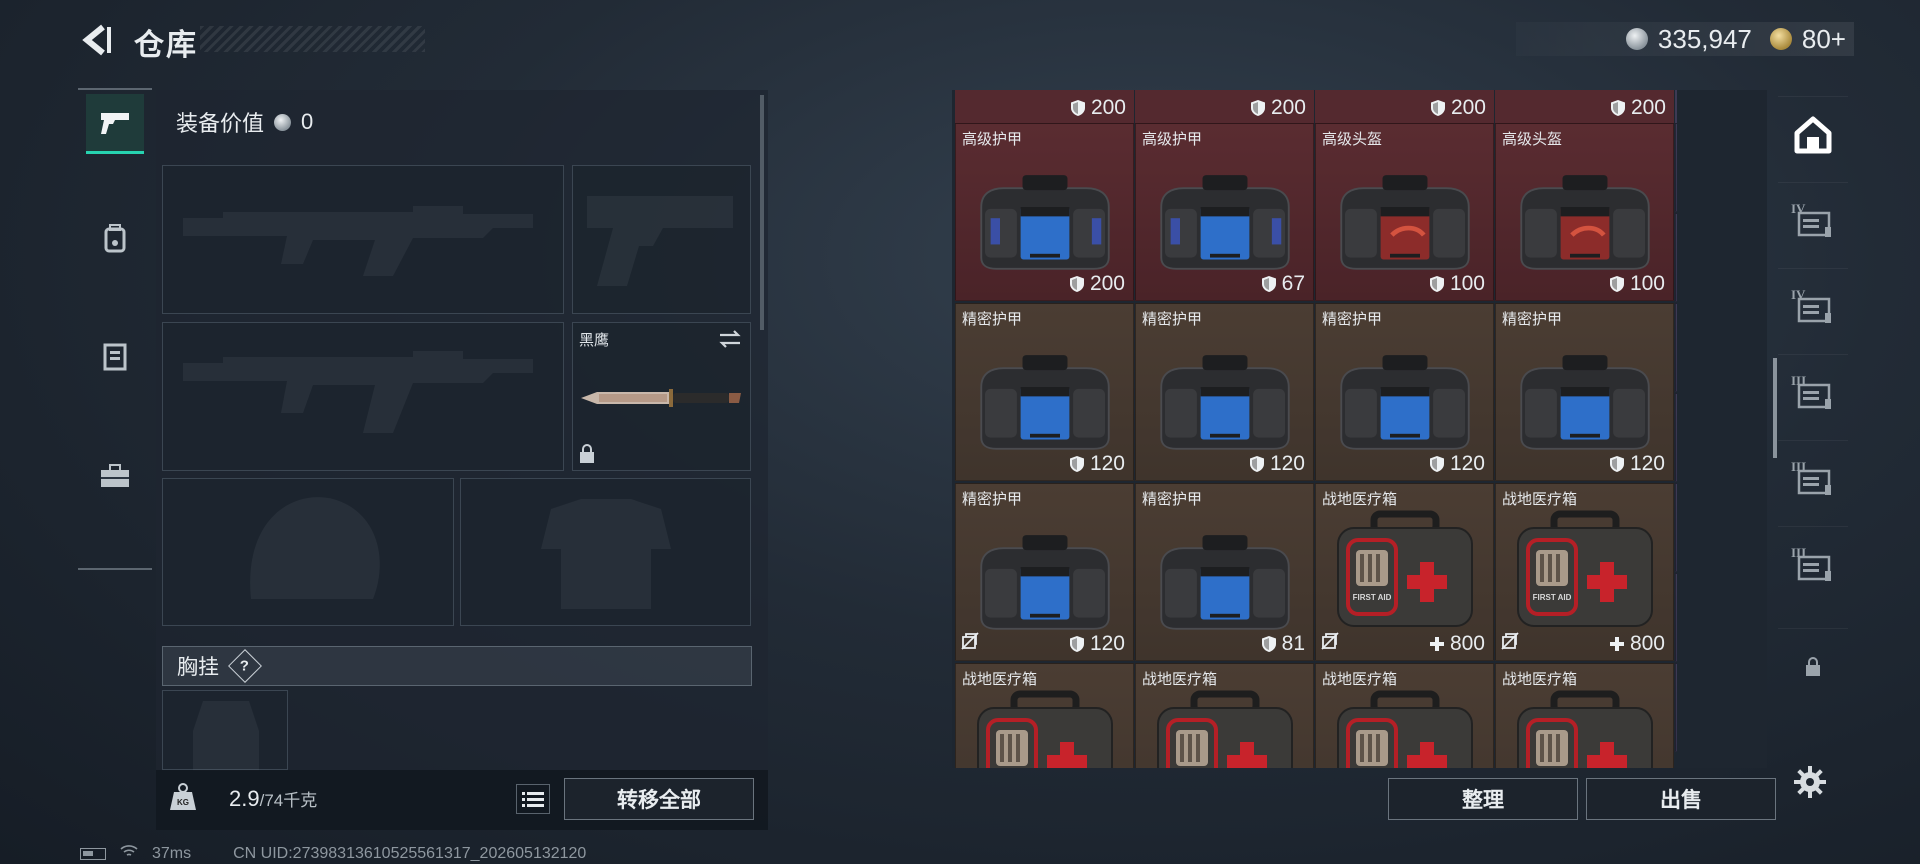 The height and width of the screenshot is (864, 1920). I want to click on item-value-text: 67, so click(1293, 283).